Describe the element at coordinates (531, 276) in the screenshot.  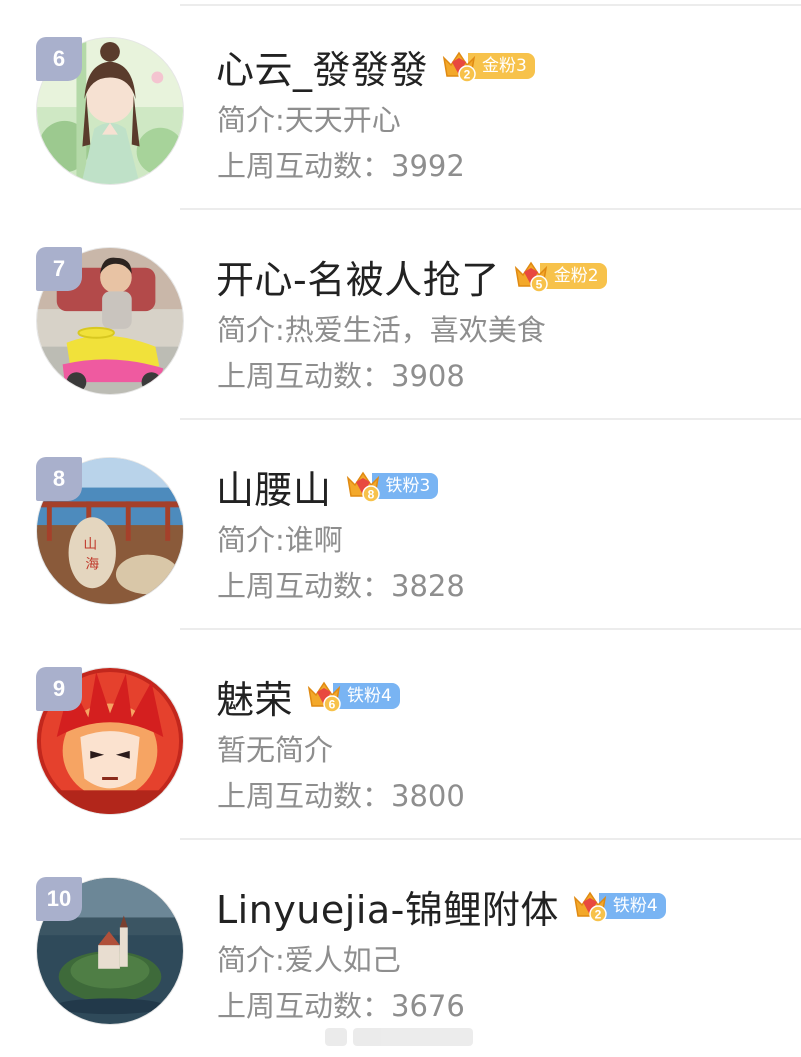
I see `crown-diamond-icon: 5` at that location.